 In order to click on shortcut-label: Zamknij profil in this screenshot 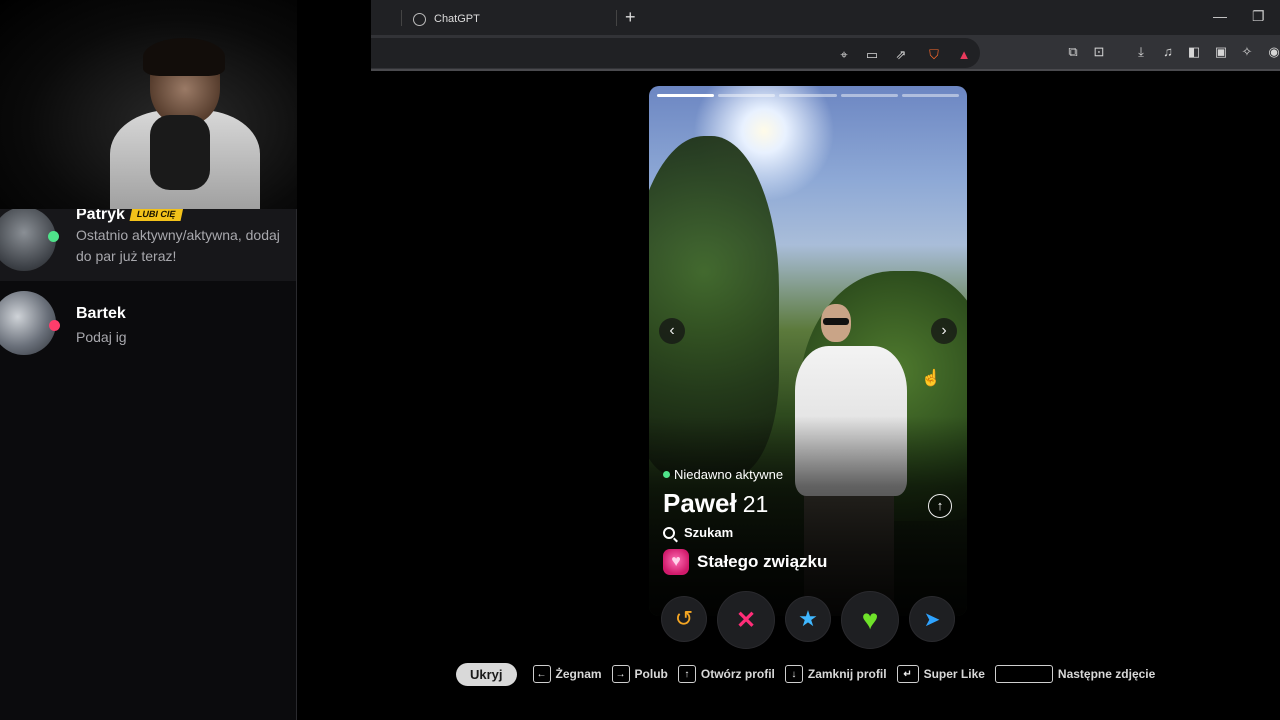, I will do `click(847, 674)`.